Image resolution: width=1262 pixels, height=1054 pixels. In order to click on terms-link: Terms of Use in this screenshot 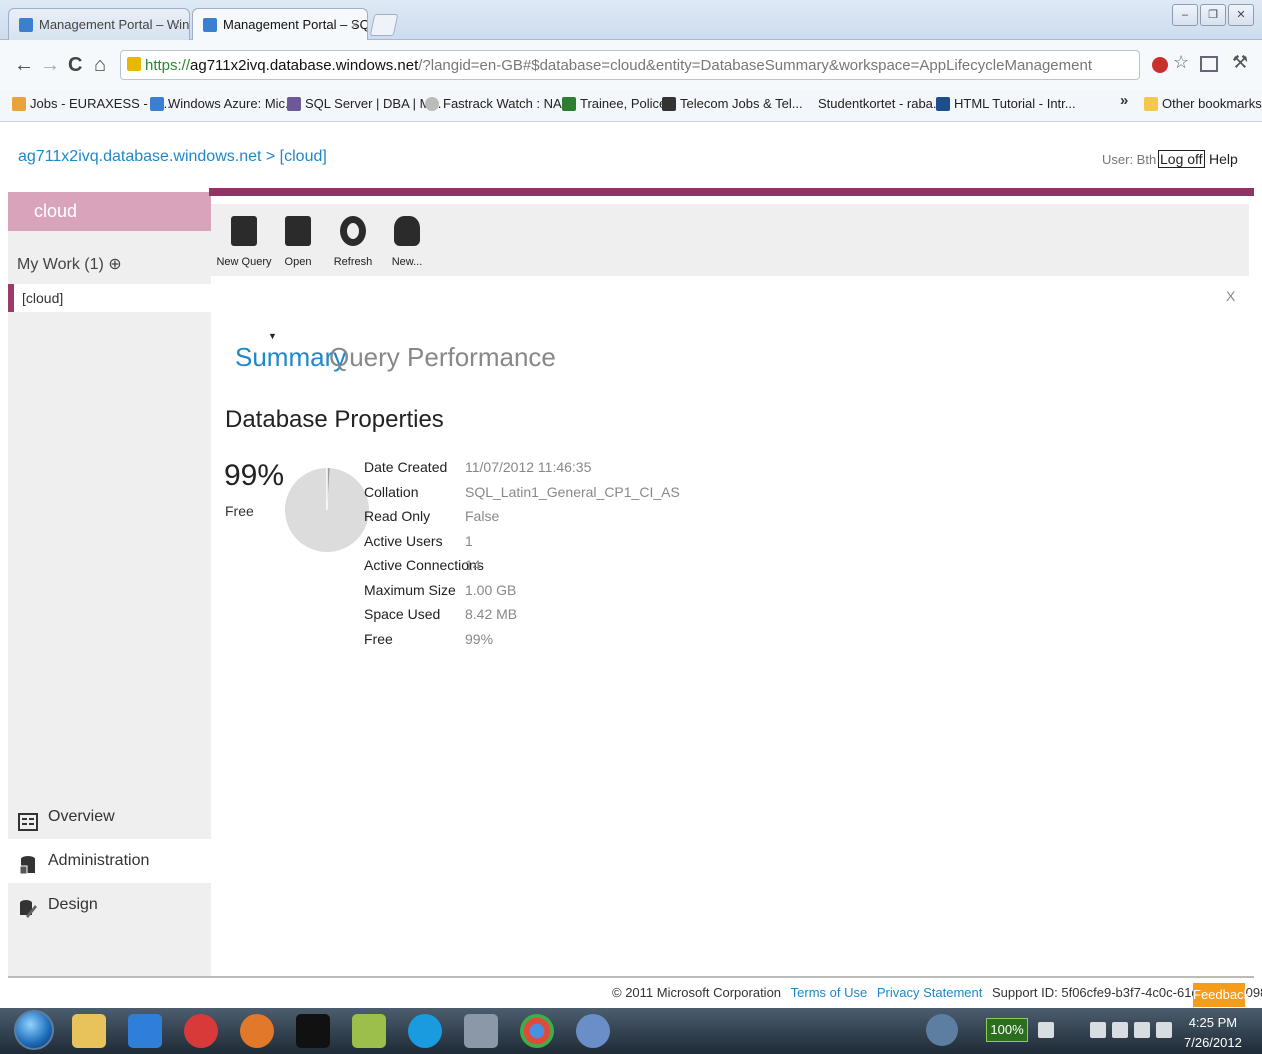, I will do `click(829, 992)`.